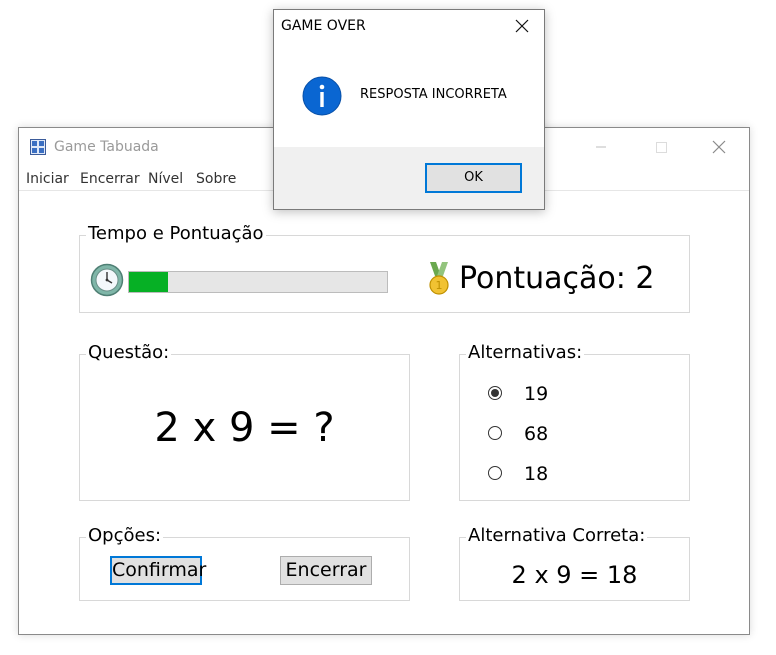 This screenshot has height=655, width=776. Describe the element at coordinates (148, 282) in the screenshot. I see `time-progress-fill` at that location.